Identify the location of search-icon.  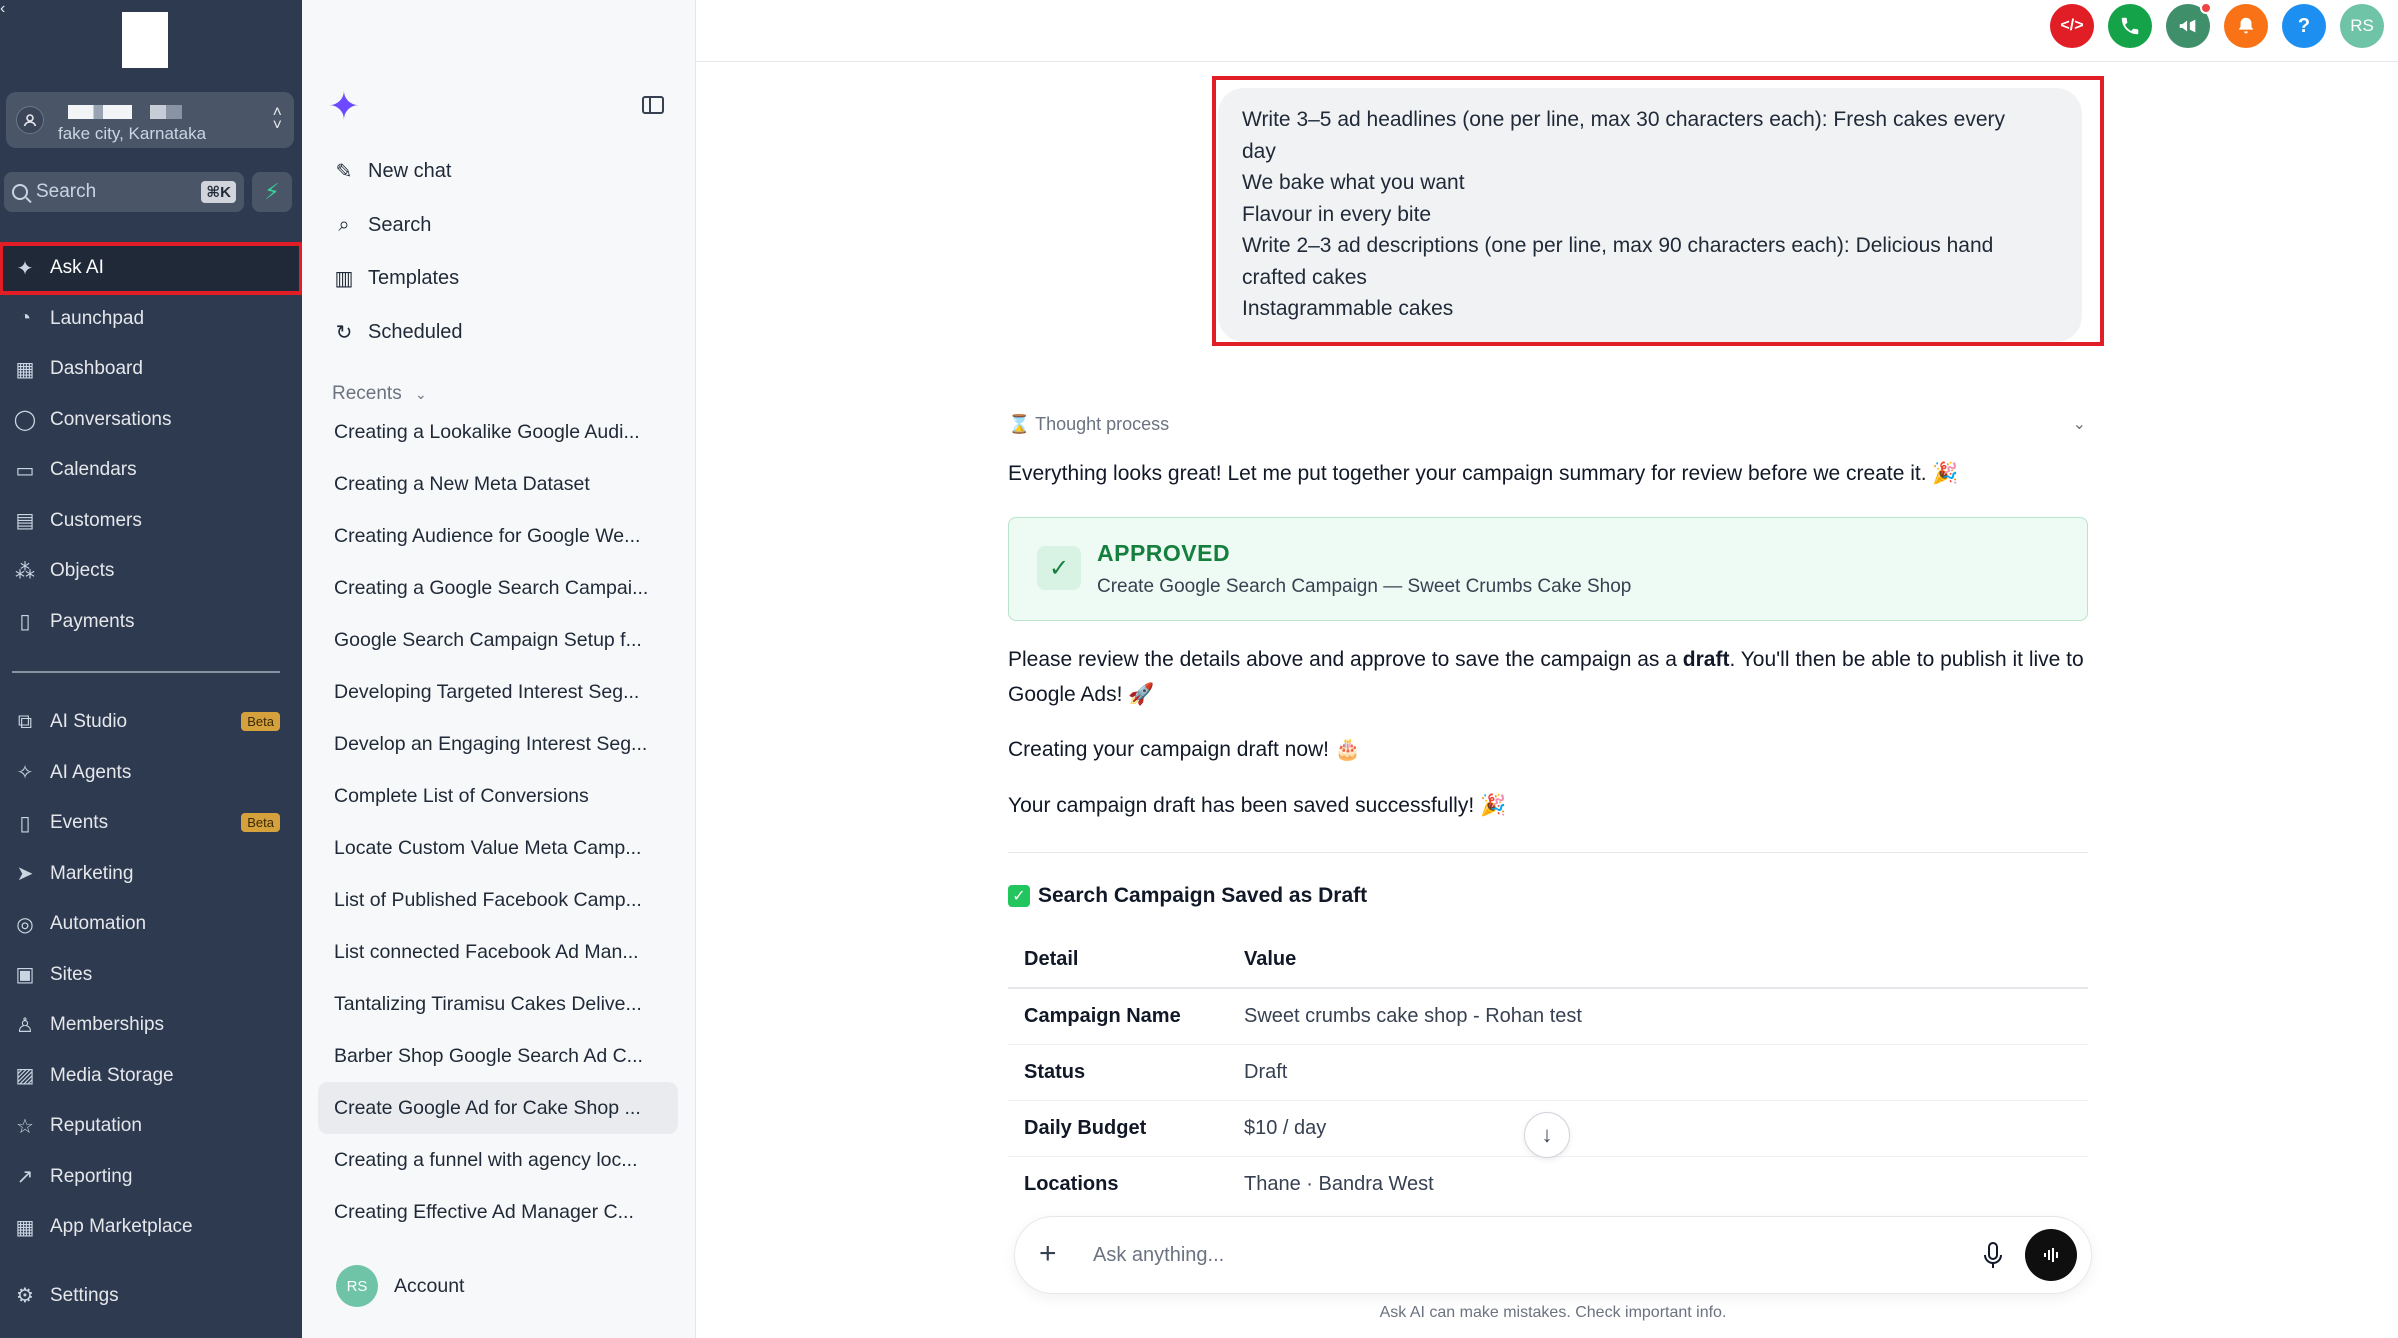
(20, 192).